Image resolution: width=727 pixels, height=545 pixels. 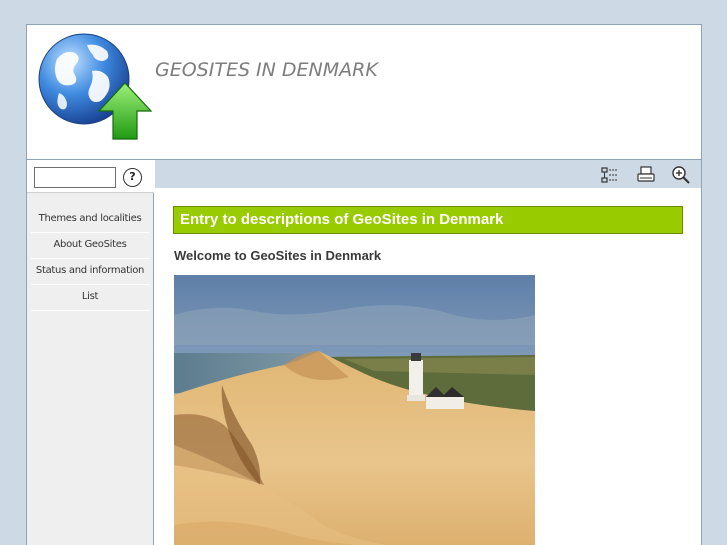 I want to click on sidebar-item-about-geosites: About GeoSites, so click(x=90, y=246).